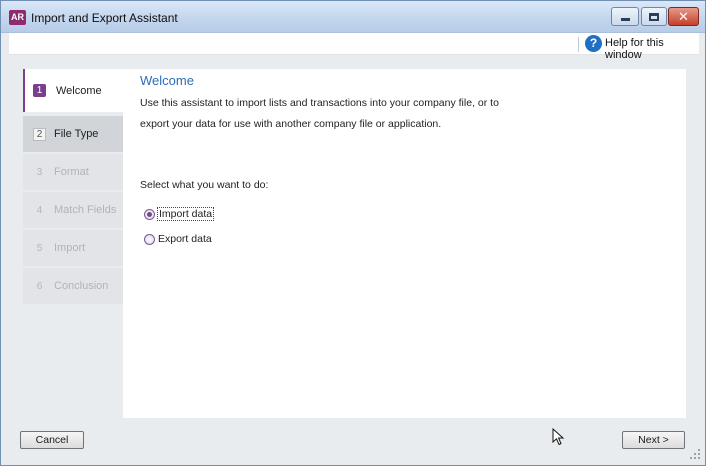  I want to click on import-data-option: Import data, so click(179, 214).